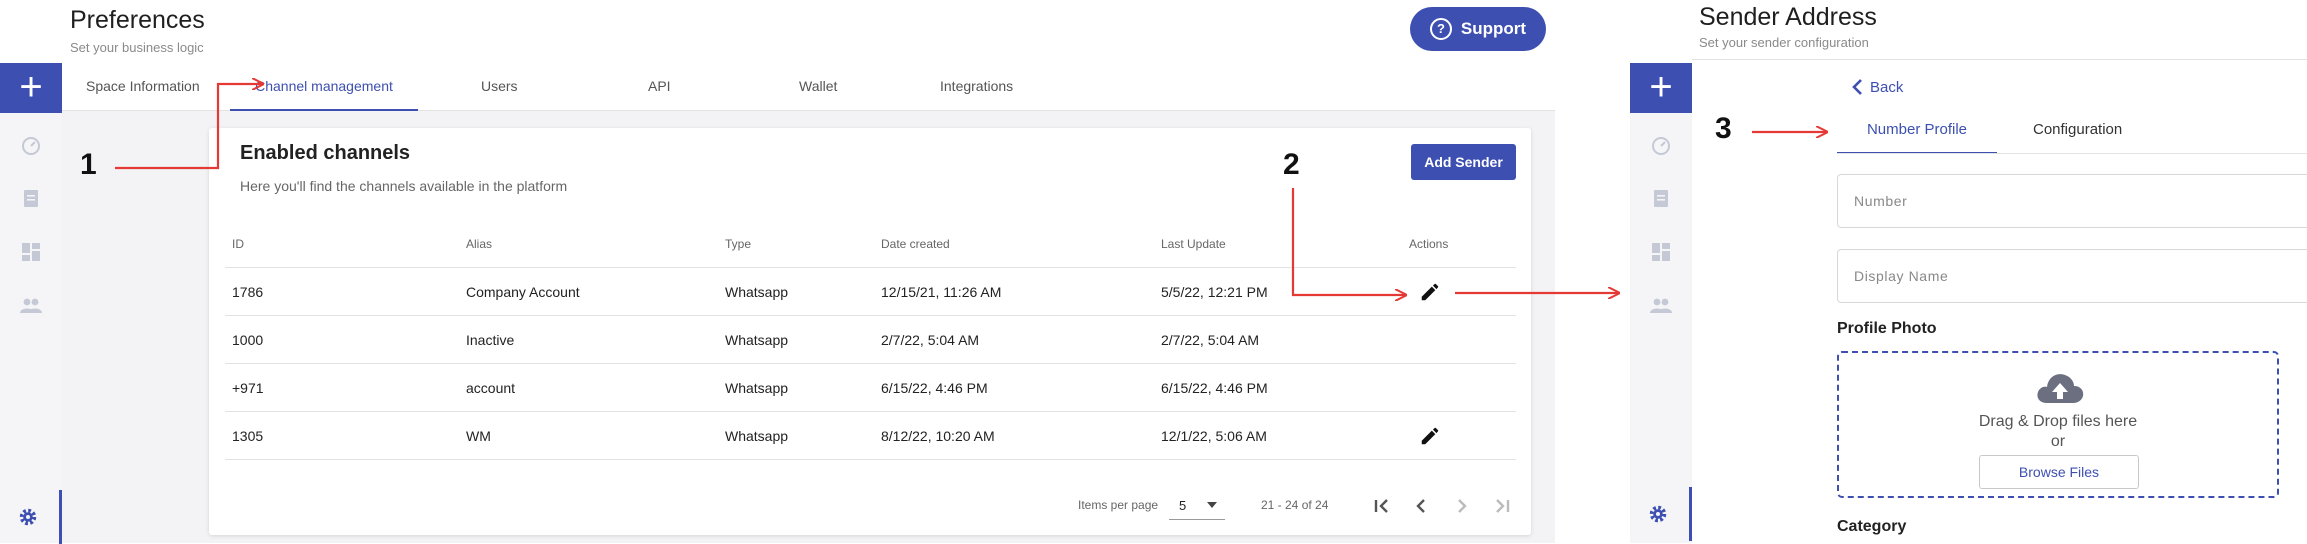 The image size is (2307, 544). What do you see at coordinates (188, 127) in the screenshot?
I see `arrow-to-channel-tab` at bounding box center [188, 127].